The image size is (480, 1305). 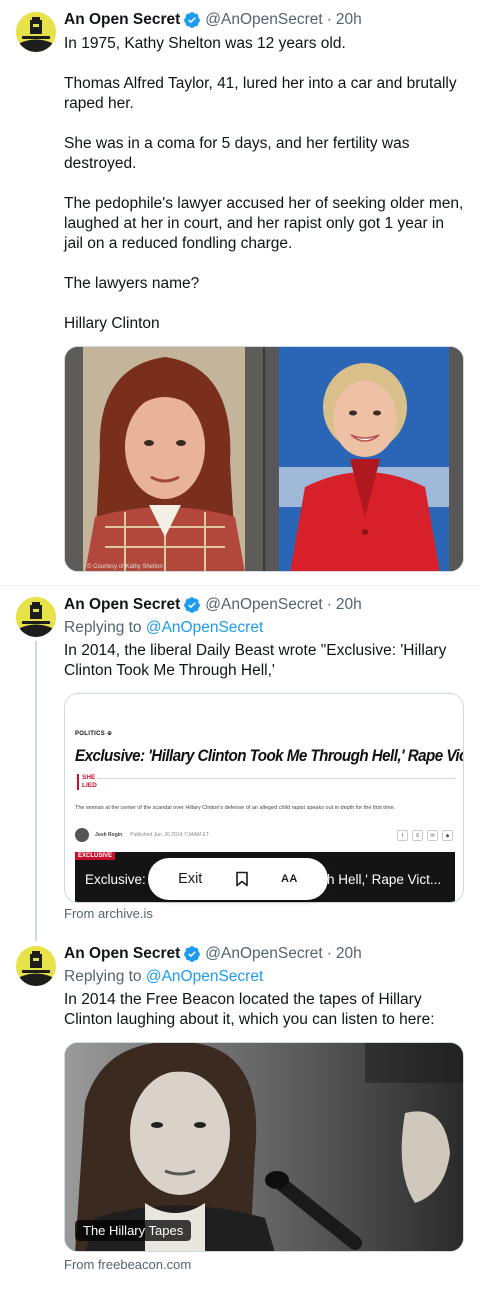 What do you see at coordinates (264, 1147) in the screenshot?
I see `link-card-image: The Hillary Tapes` at bounding box center [264, 1147].